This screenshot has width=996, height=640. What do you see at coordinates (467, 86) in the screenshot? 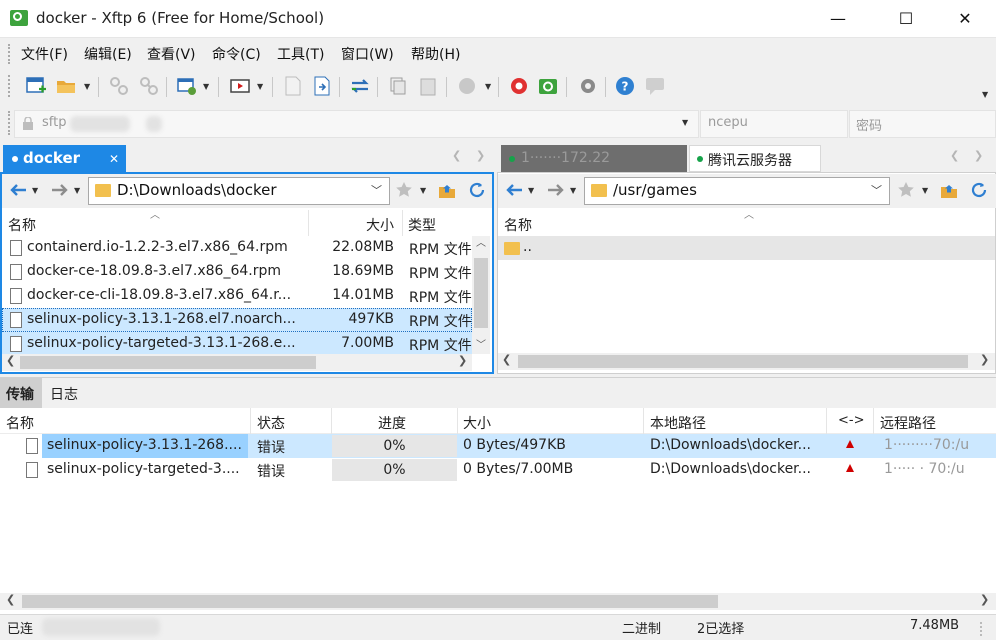
I see `record-icon` at bounding box center [467, 86].